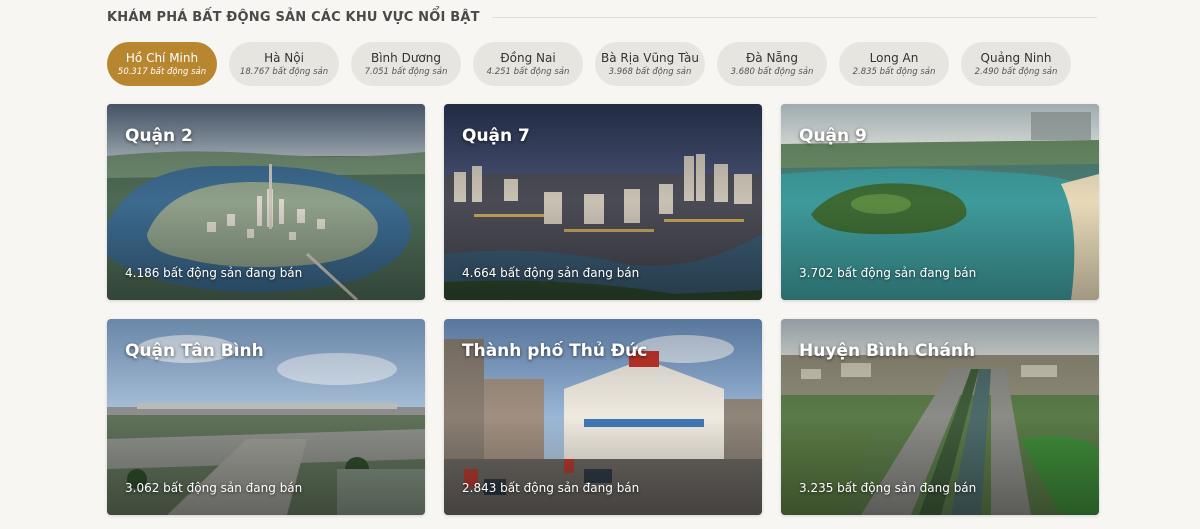 The width and height of the screenshot is (1200, 529). Describe the element at coordinates (888, 488) in the screenshot. I see `card-count: 3.235 bất động sản đang bán` at that location.